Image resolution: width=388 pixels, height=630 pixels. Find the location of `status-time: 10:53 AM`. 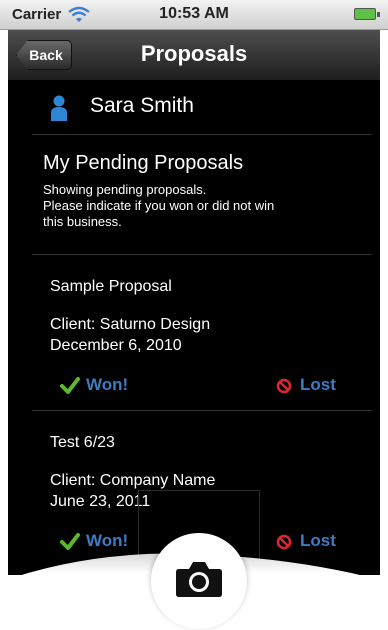

status-time: 10:53 AM is located at coordinates (194, 13).